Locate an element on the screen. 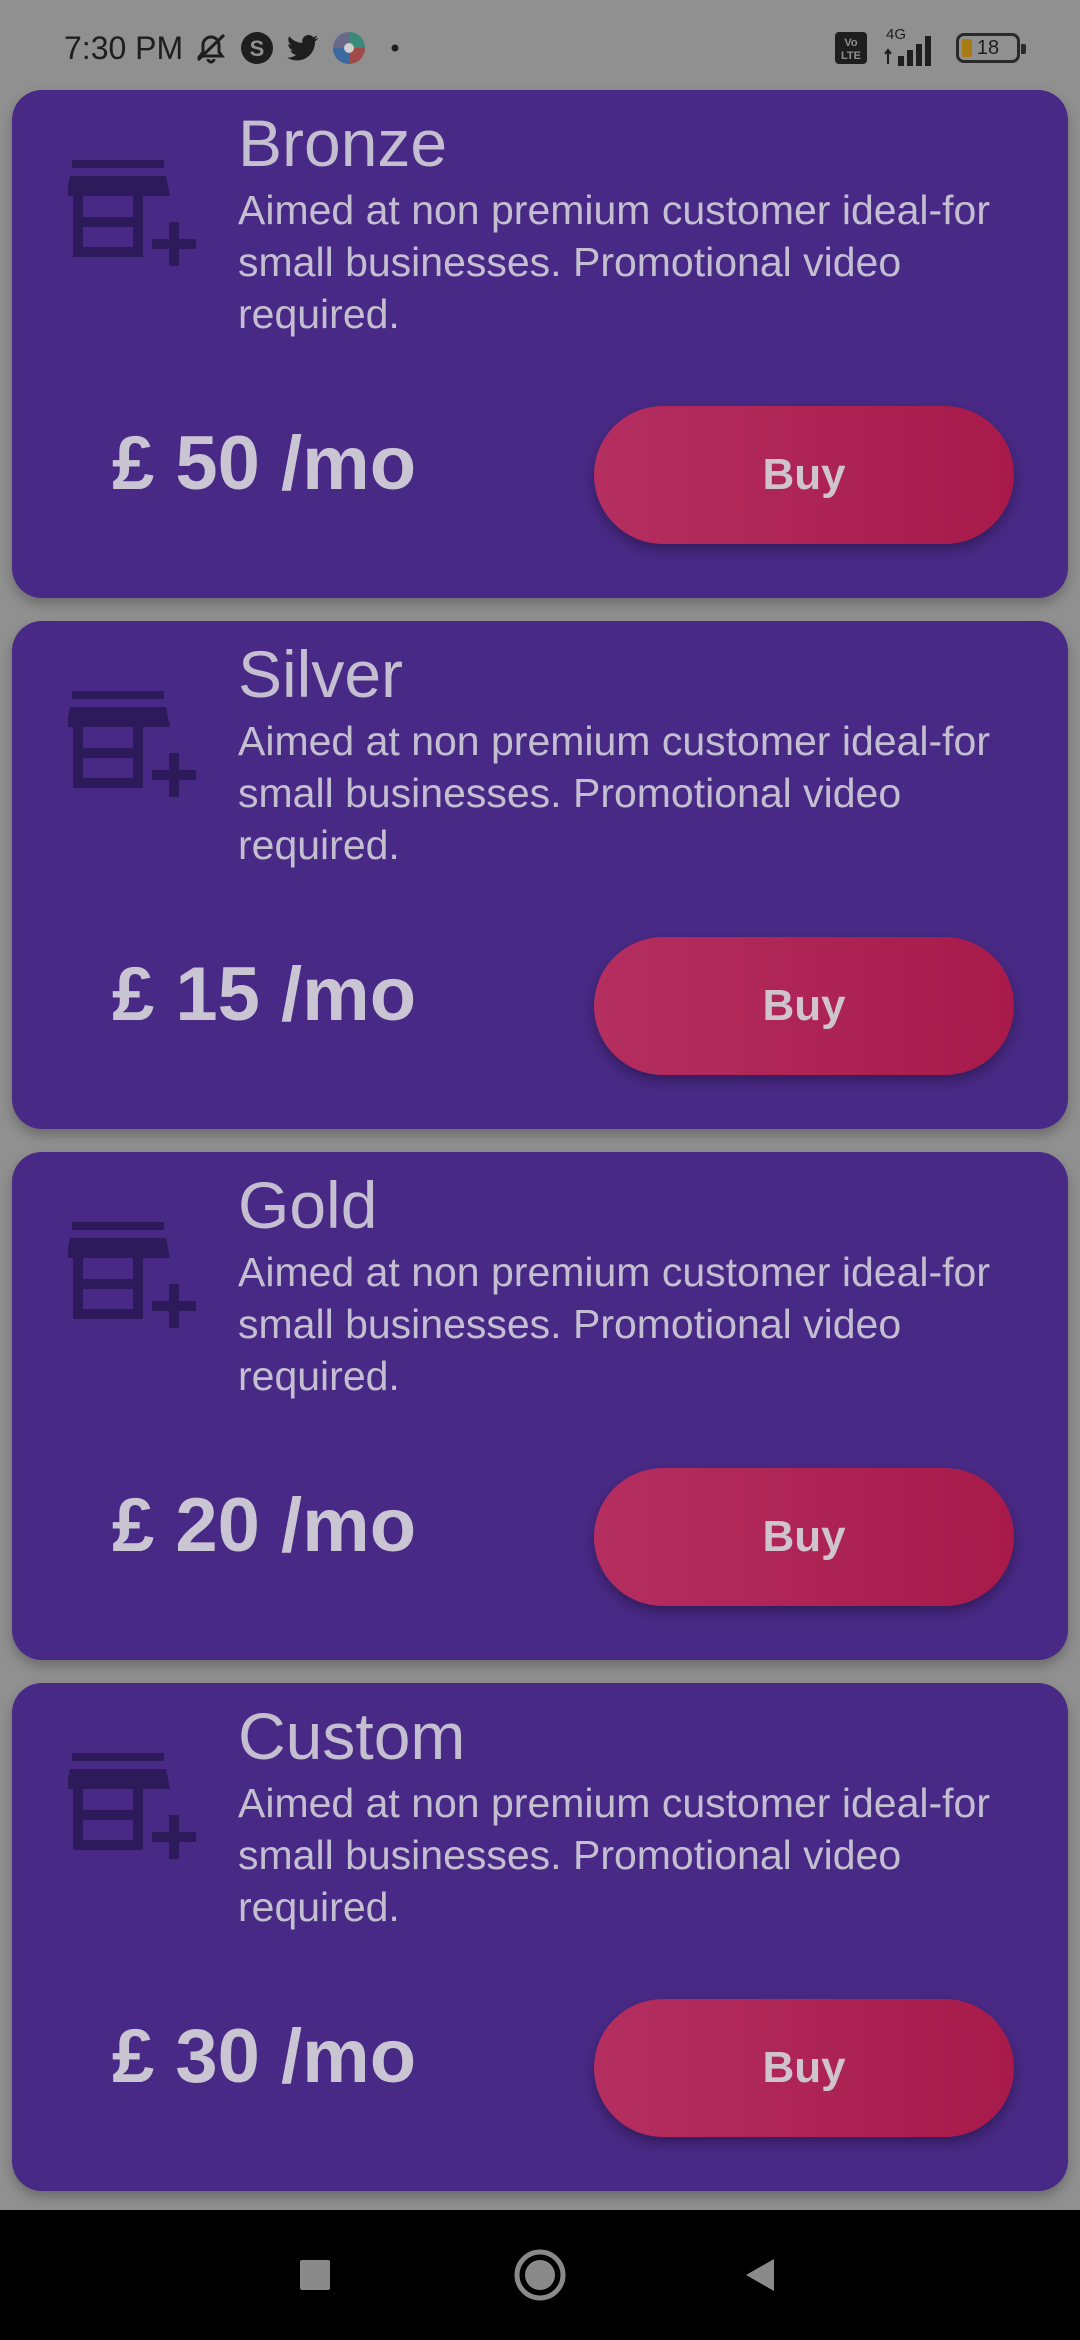  back-triangle-icon is located at coordinates (760, 2275).